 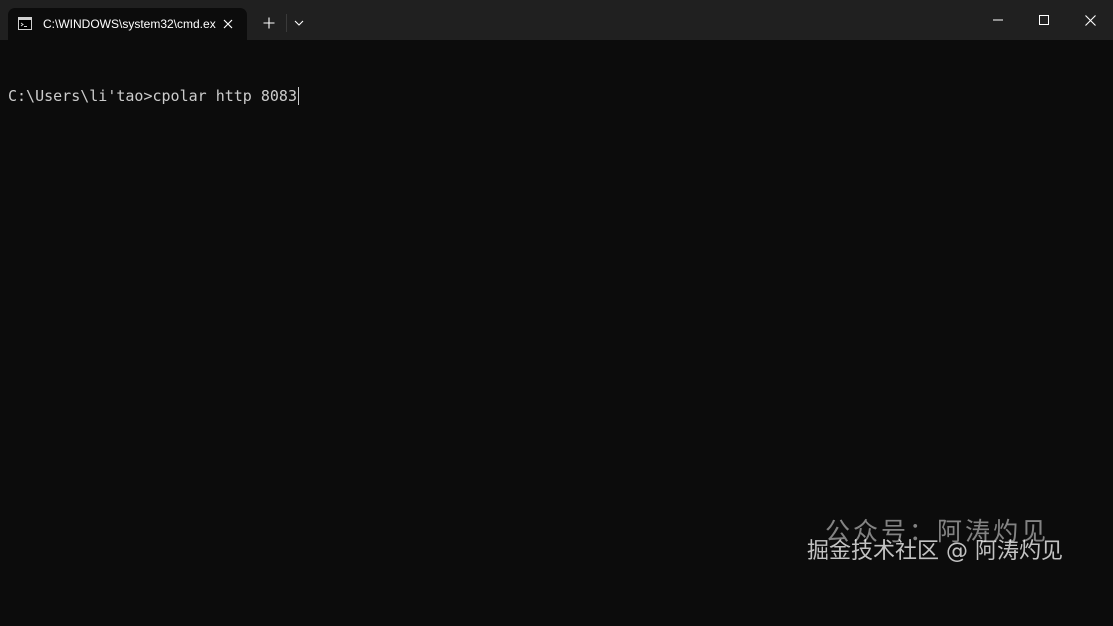 What do you see at coordinates (228, 24) in the screenshot?
I see `tab-close-icon` at bounding box center [228, 24].